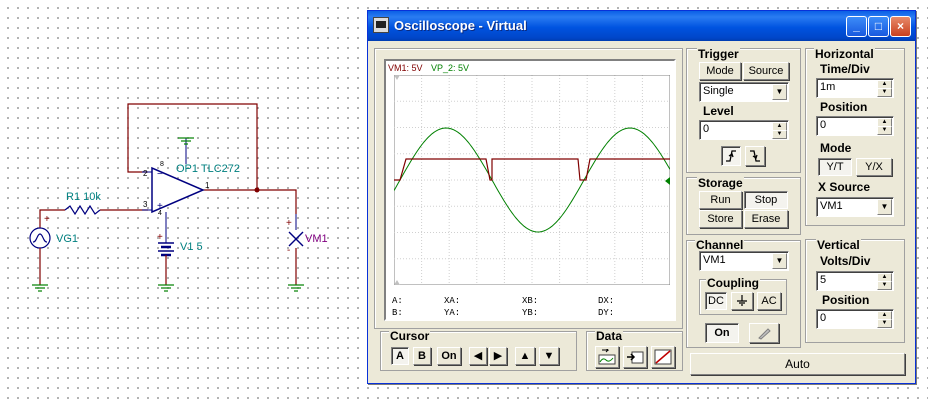  What do you see at coordinates (40, 256) in the screenshot?
I see `signal-generator-icon` at bounding box center [40, 256].